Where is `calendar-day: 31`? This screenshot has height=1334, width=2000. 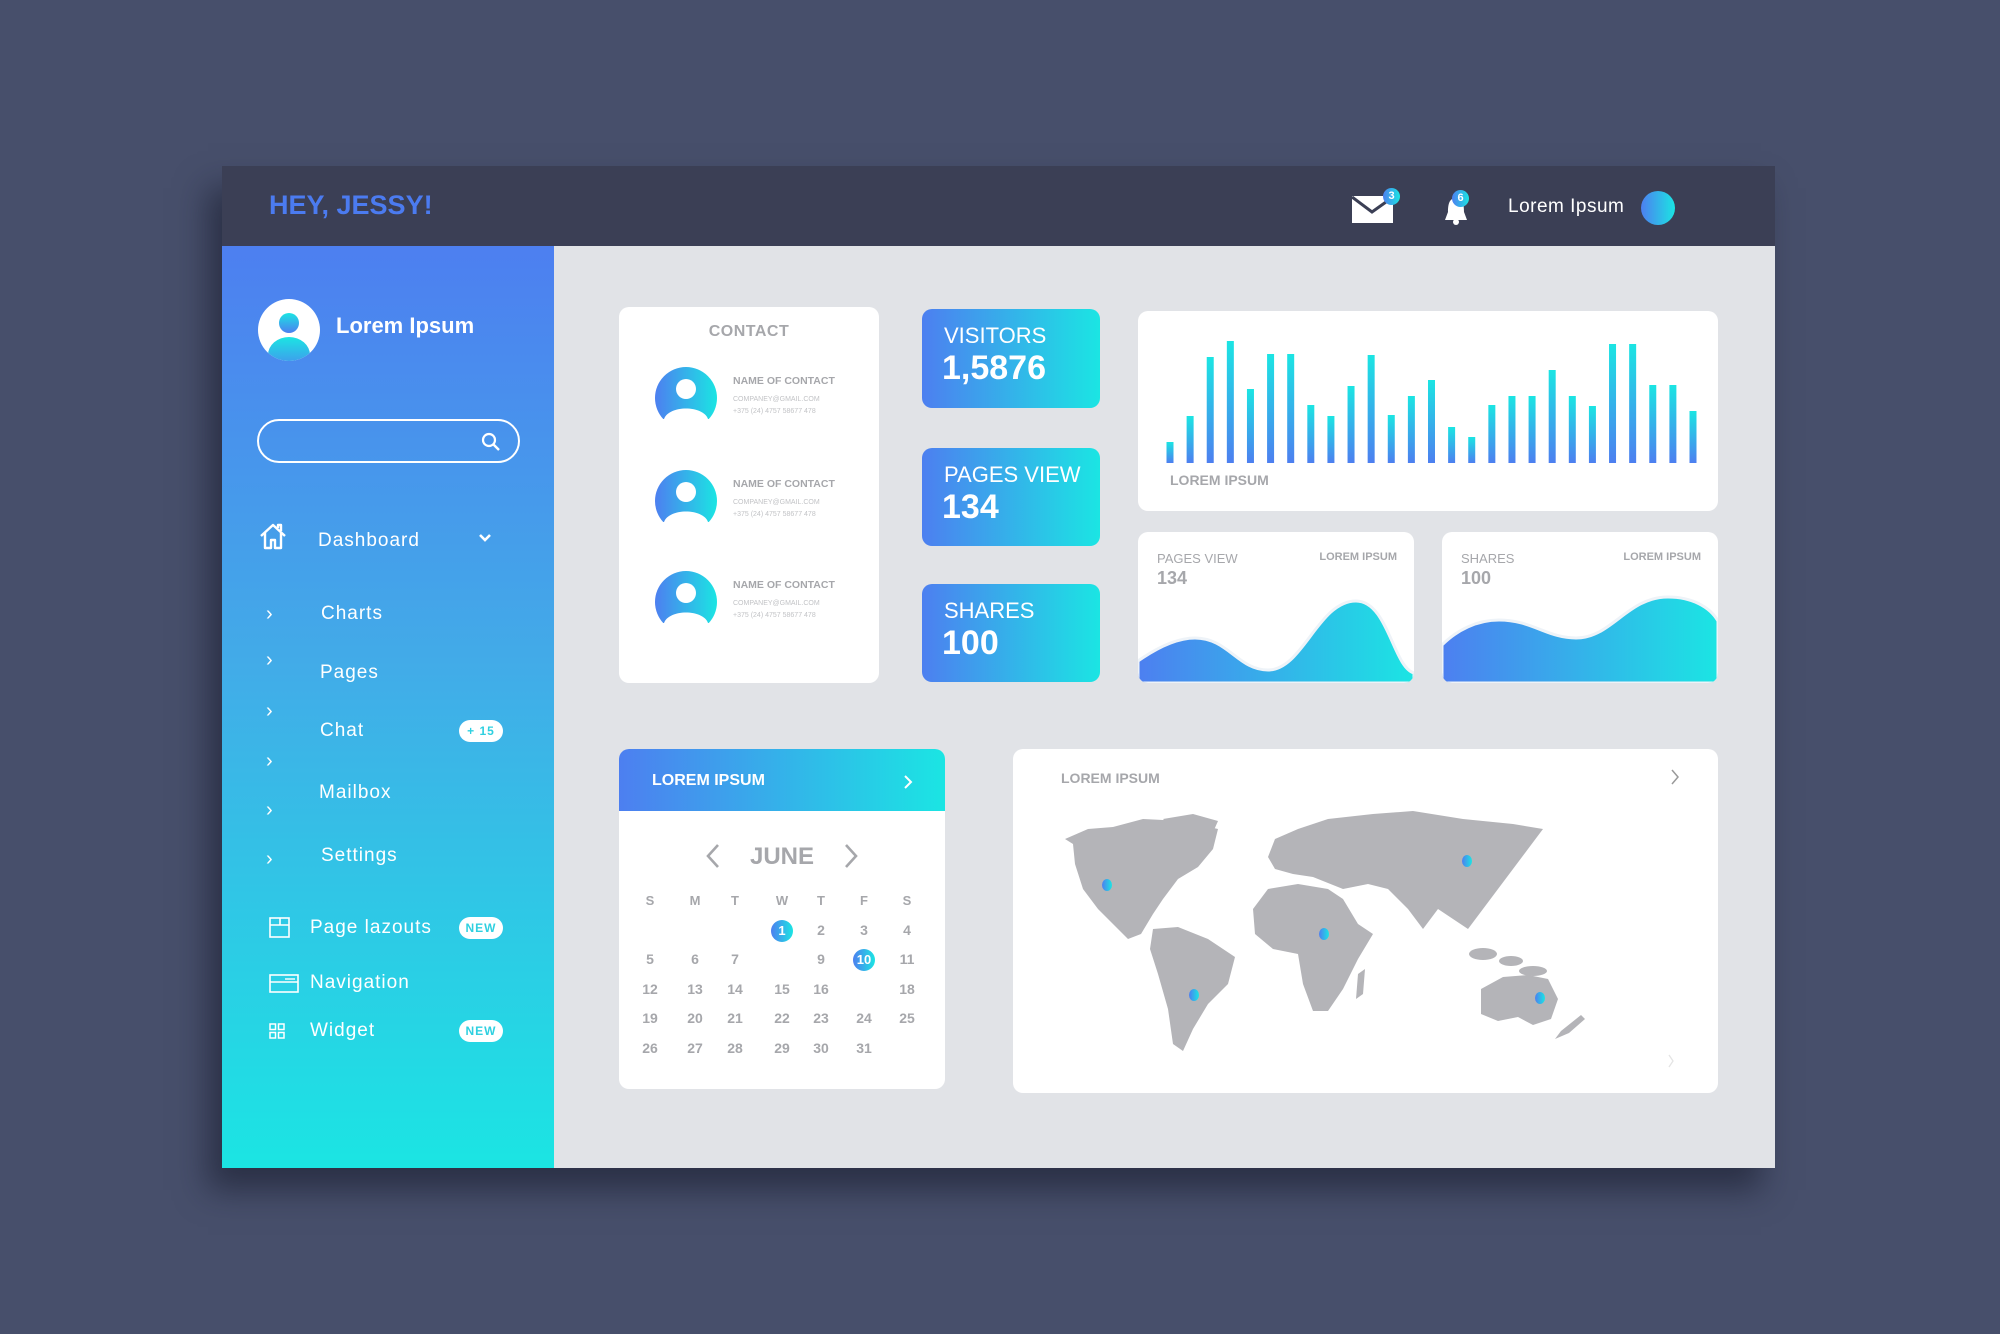 calendar-day: 31 is located at coordinates (864, 1048).